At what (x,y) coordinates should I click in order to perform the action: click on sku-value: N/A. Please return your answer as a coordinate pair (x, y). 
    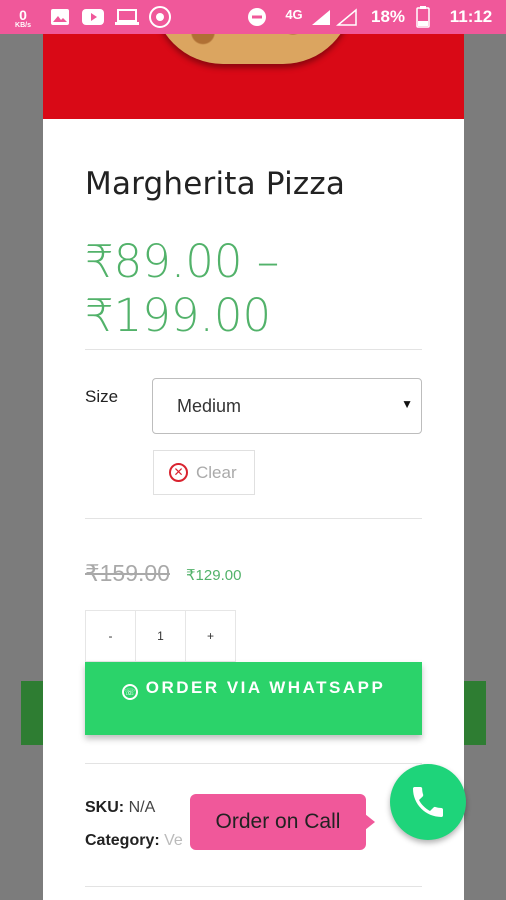
    Looking at the image, I should click on (142, 807).